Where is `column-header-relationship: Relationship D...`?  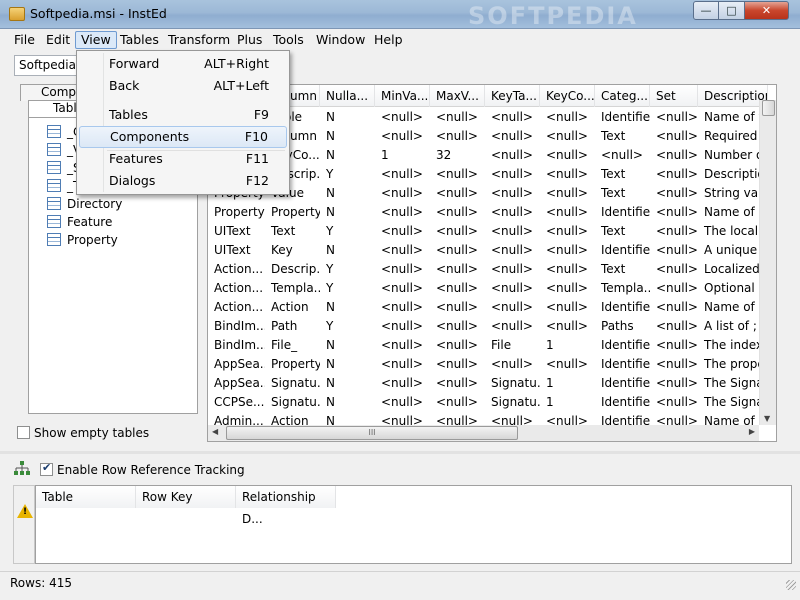
column-header-relationship: Relationship D... is located at coordinates (286, 506).